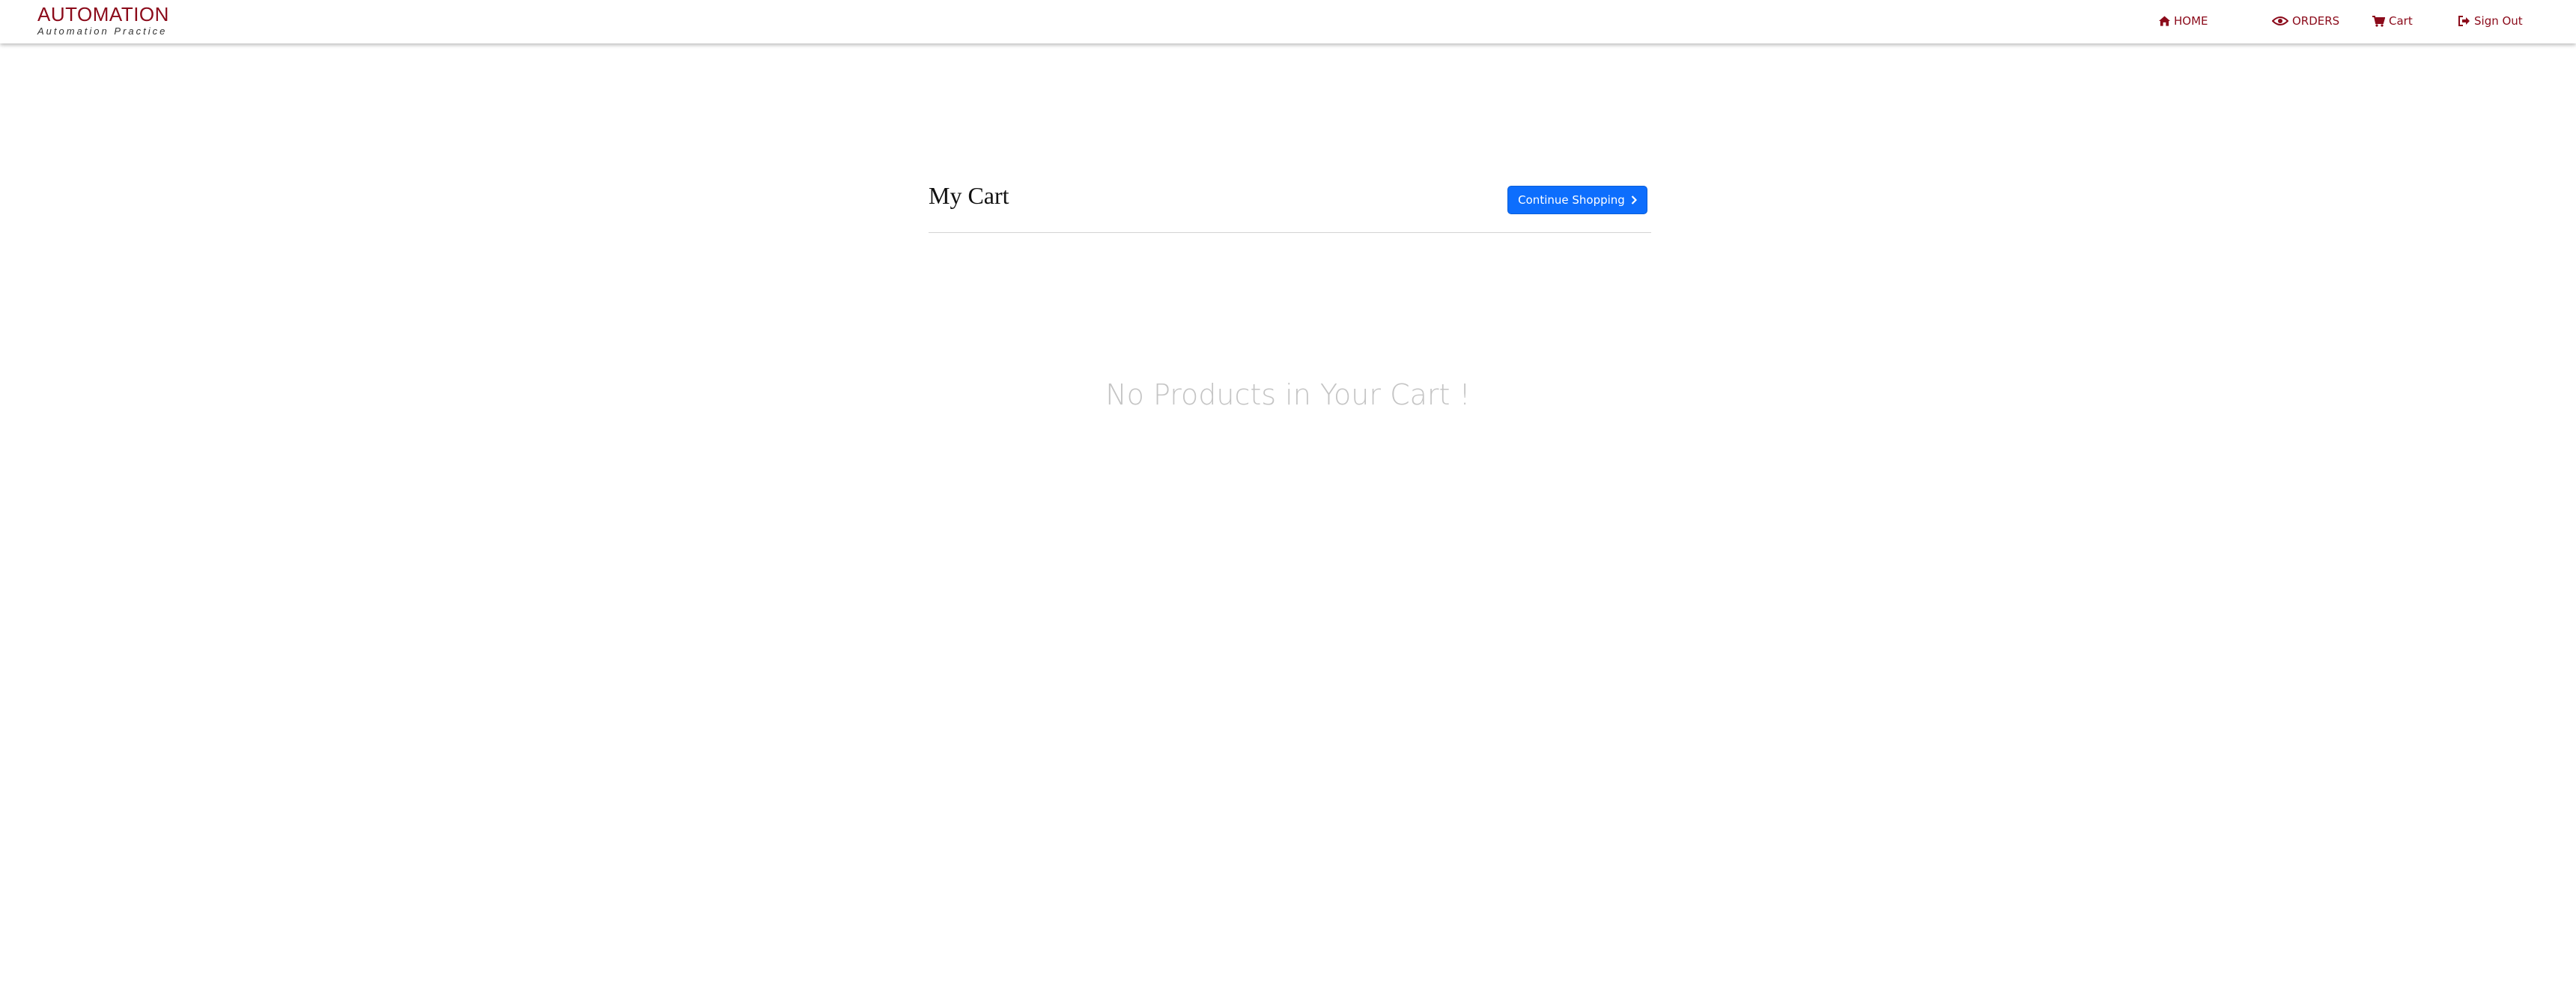 Image resolution: width=2576 pixels, height=985 pixels. What do you see at coordinates (2164, 21) in the screenshot?
I see `home-icon` at bounding box center [2164, 21].